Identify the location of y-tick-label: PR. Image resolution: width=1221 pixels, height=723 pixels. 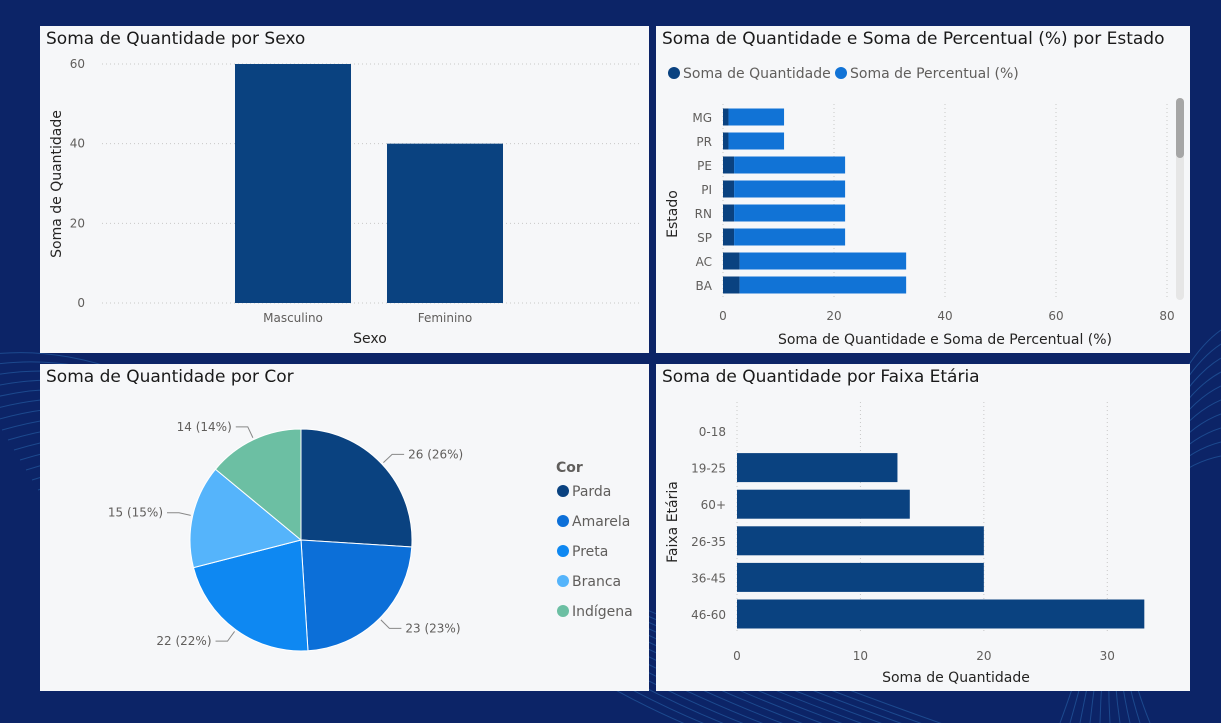
(704, 142).